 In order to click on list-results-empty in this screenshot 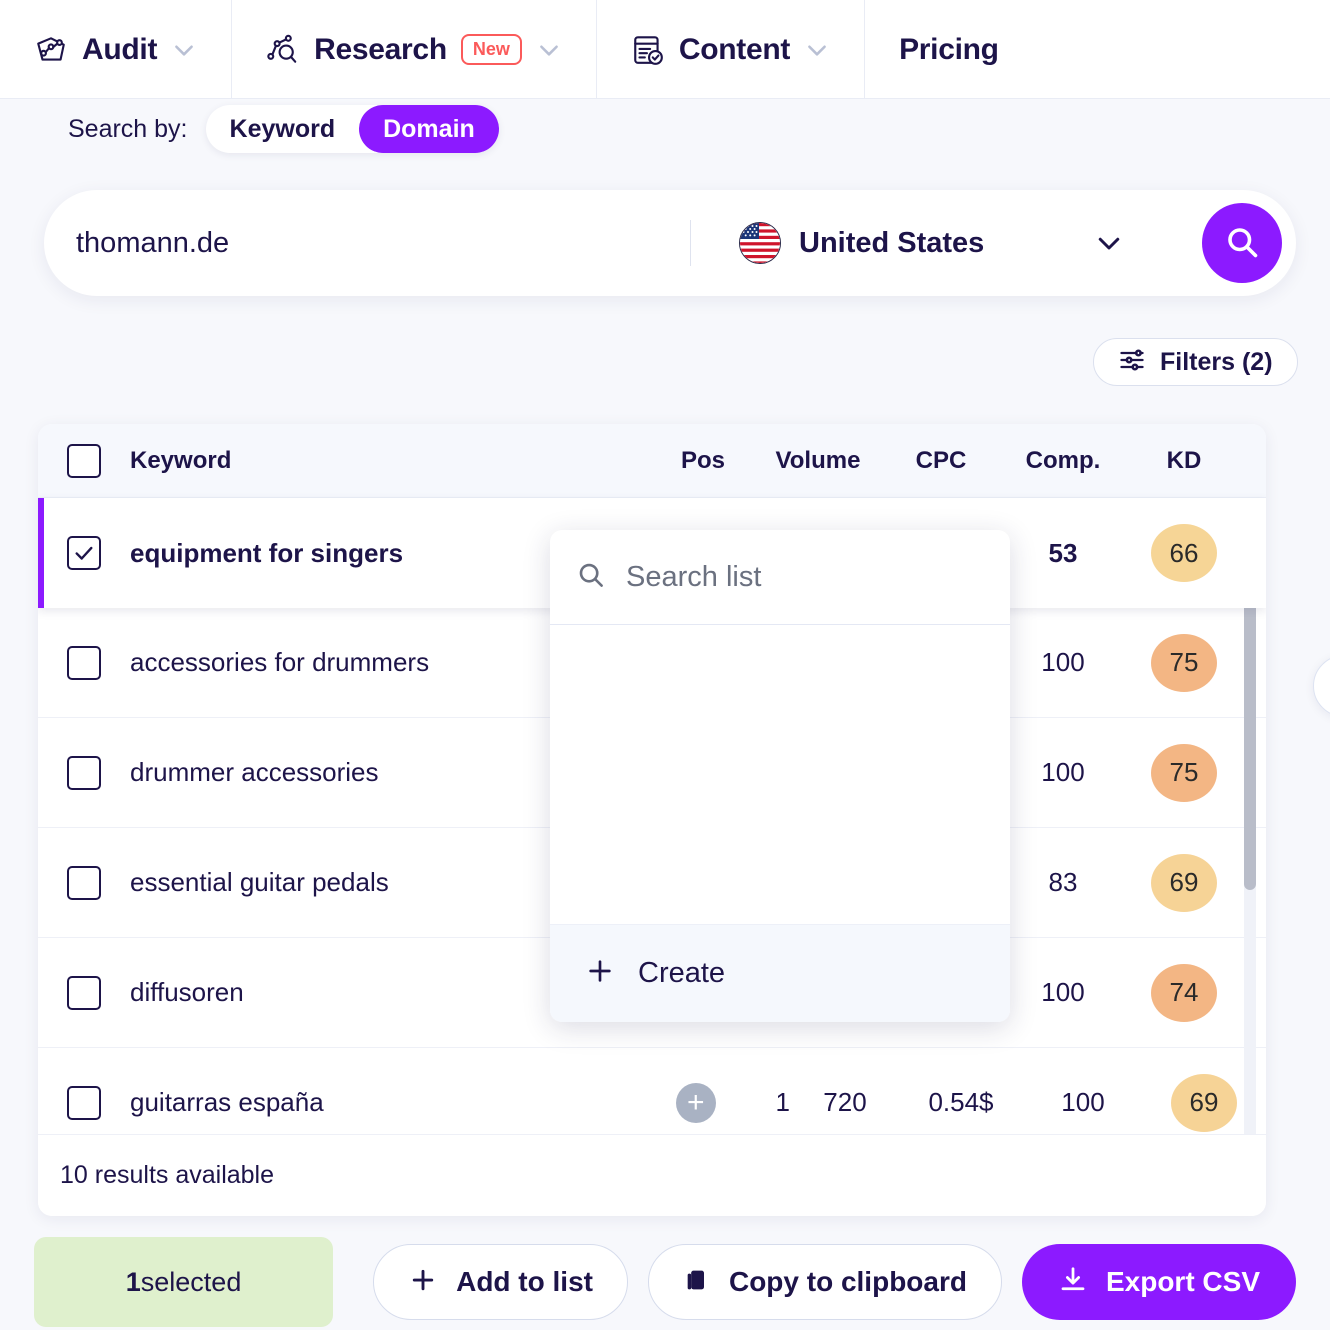, I will do `click(780, 774)`.